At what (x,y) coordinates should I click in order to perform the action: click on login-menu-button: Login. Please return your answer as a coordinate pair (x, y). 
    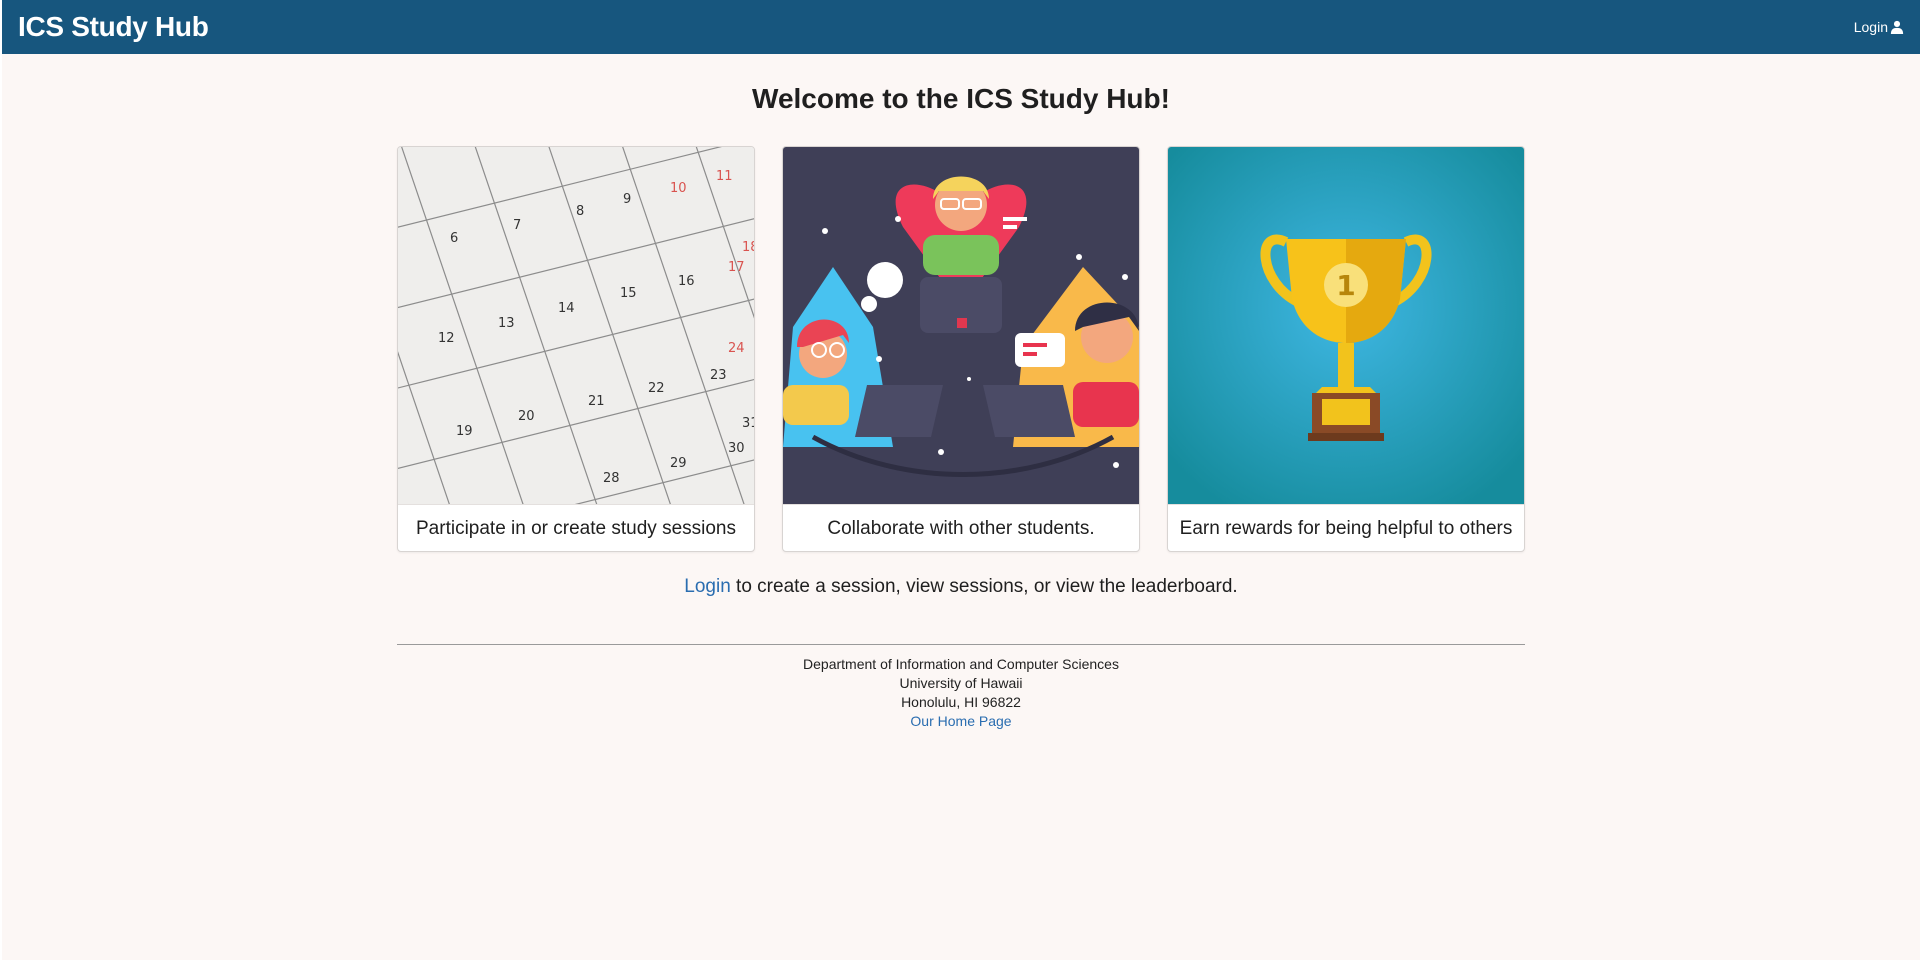
    Looking at the image, I should click on (1879, 27).